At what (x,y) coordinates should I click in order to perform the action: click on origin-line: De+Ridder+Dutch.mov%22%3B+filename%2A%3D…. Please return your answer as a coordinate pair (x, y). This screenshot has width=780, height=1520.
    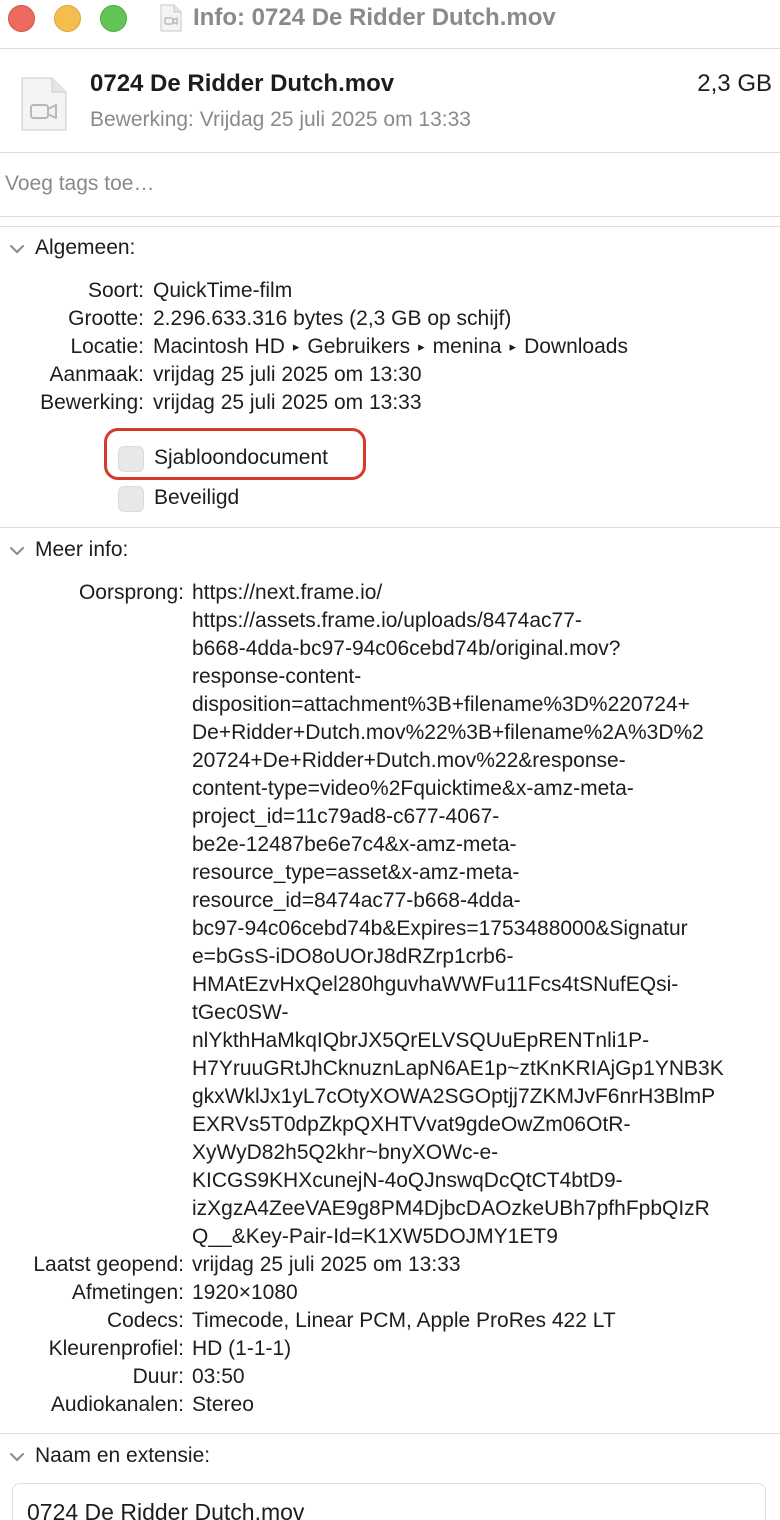
    Looking at the image, I should click on (448, 732).